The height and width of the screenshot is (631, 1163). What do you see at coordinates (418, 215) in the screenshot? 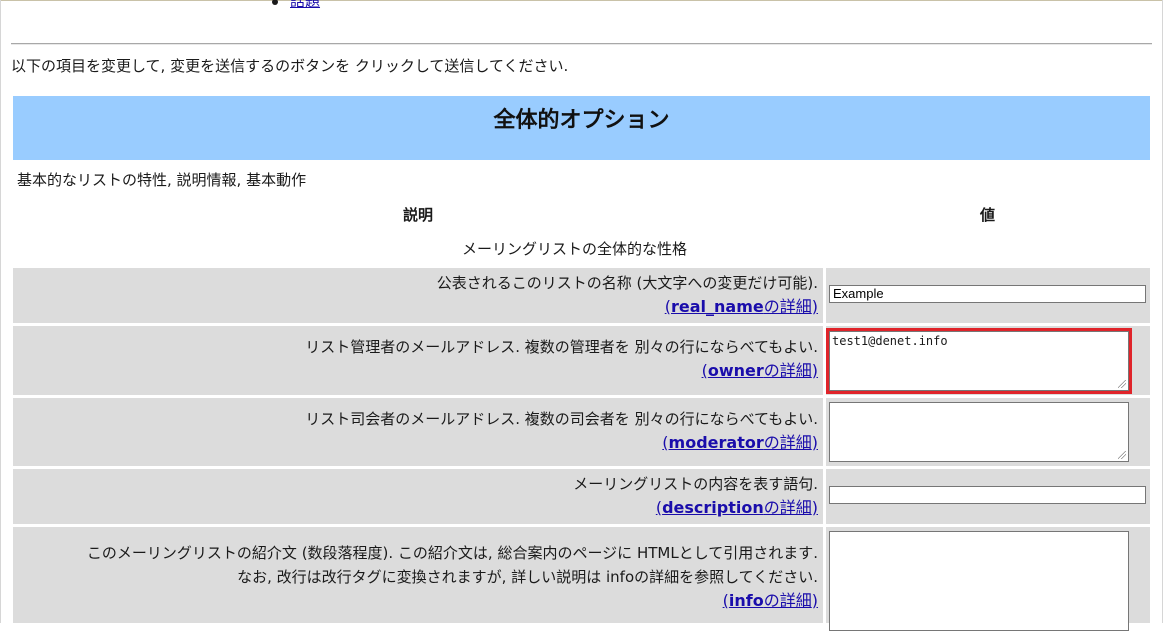
I see `column-header-description: 説明` at bounding box center [418, 215].